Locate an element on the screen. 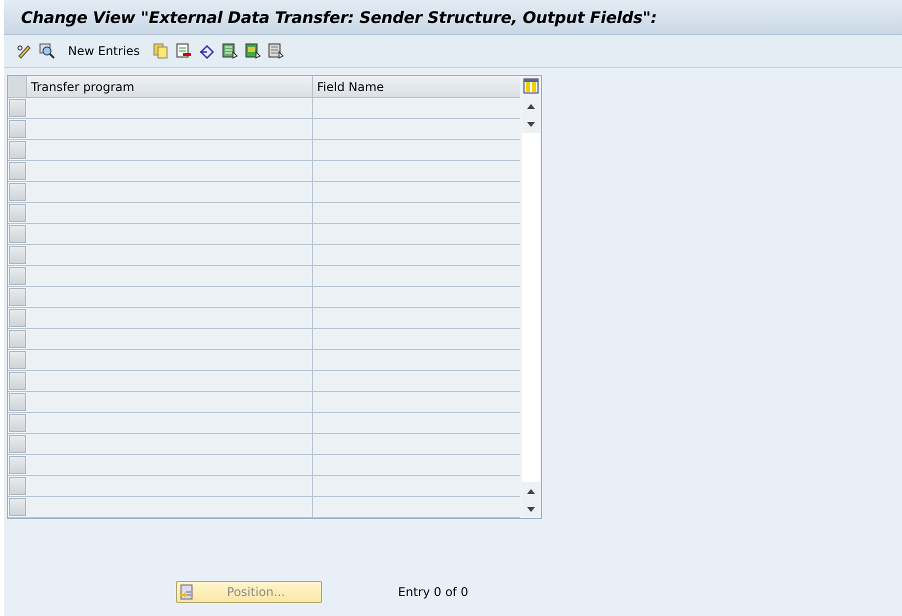 Image resolution: width=902 pixels, height=616 pixels. select-all-cell is located at coordinates (17, 86).